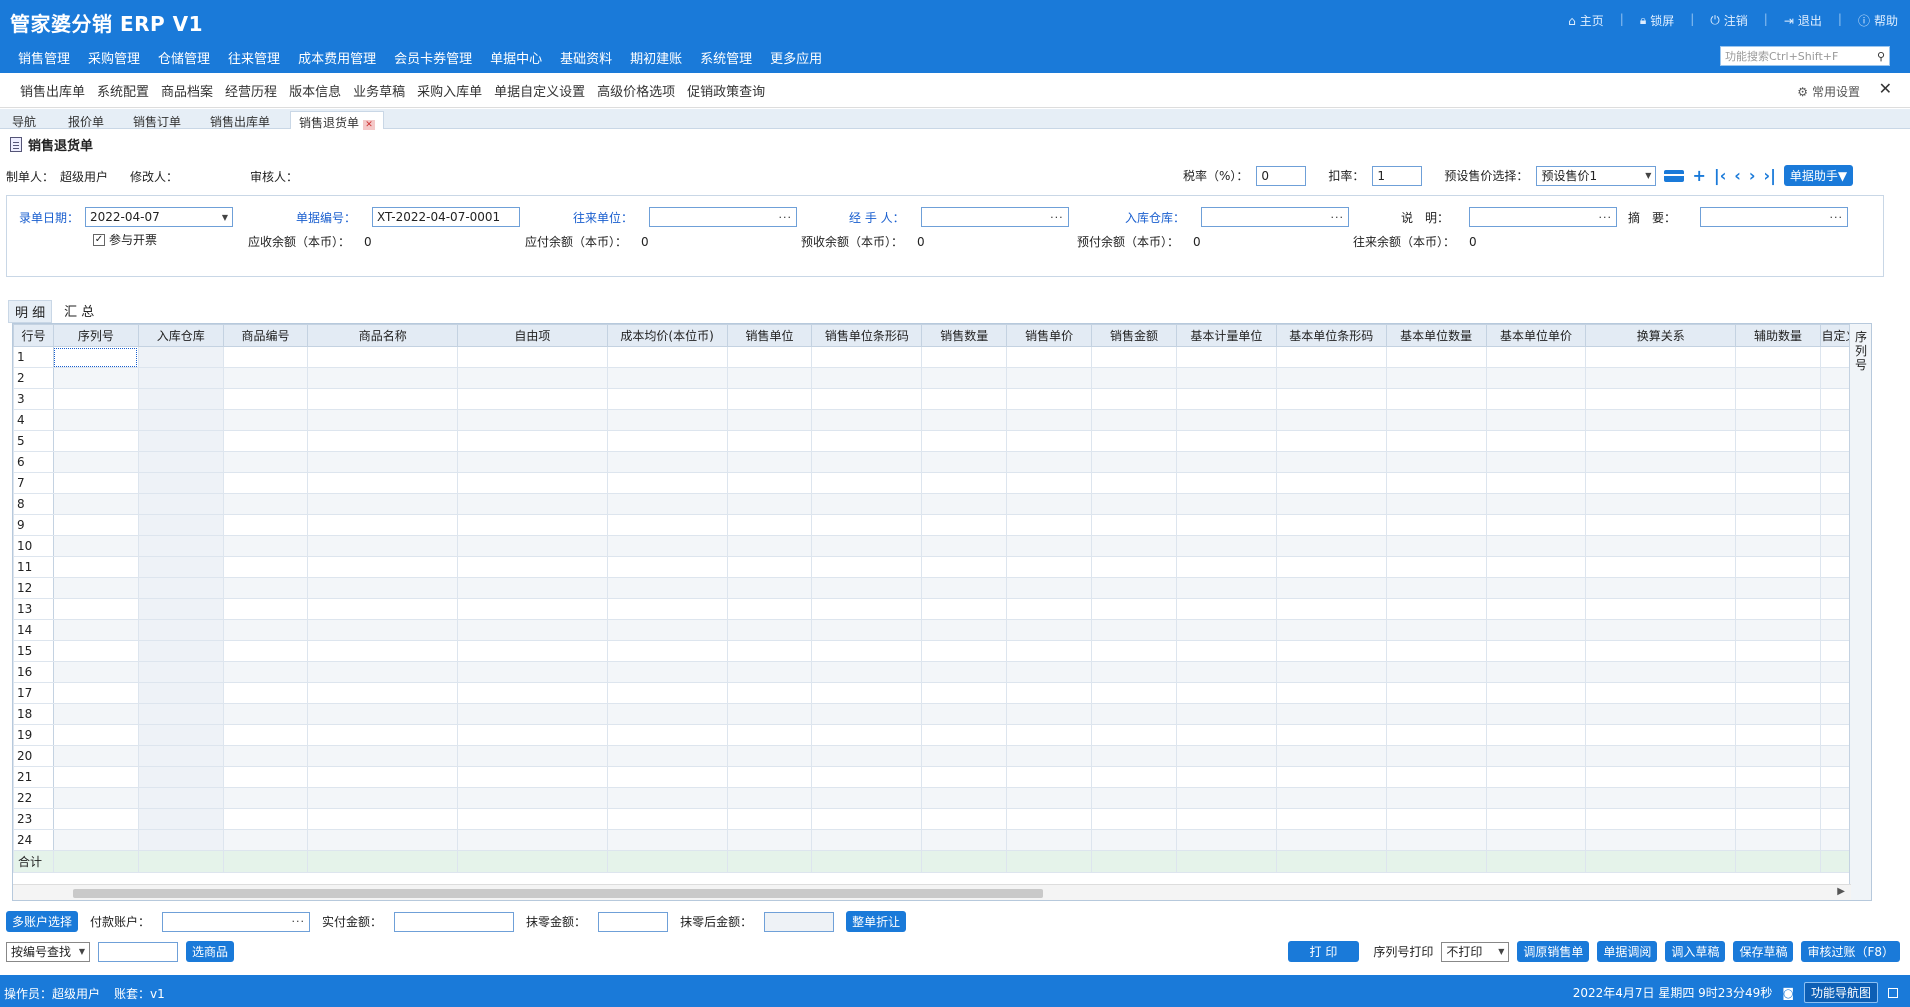  I want to click on submenu-promo: 促销政策查询, so click(726, 90).